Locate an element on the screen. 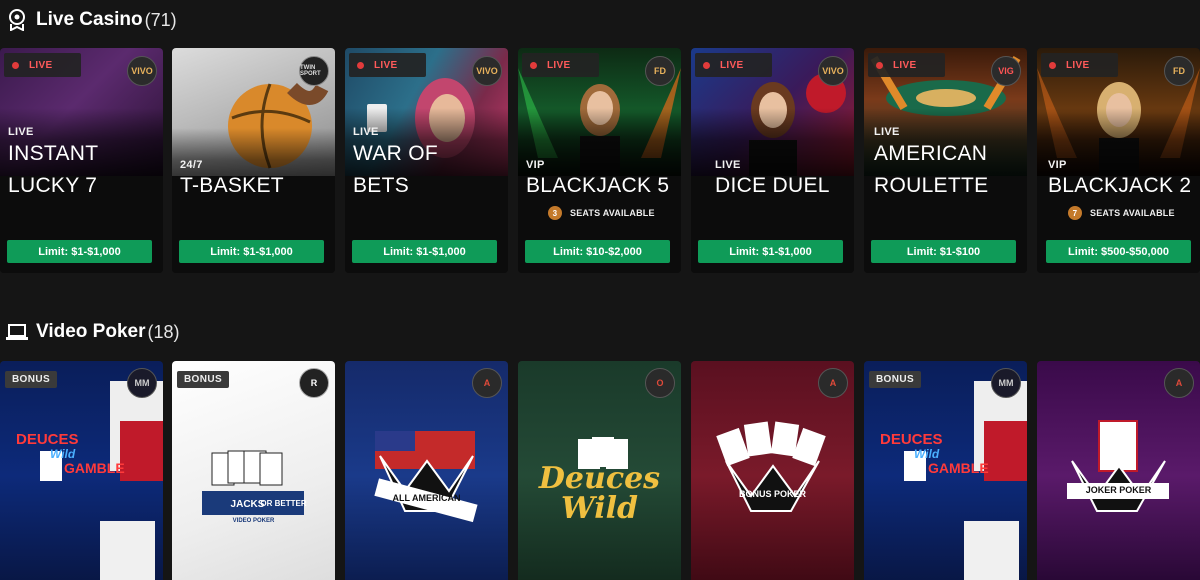 Image resolution: width=1200 pixels, height=580 pixels. provider-logo-icon: O is located at coordinates (660, 383).